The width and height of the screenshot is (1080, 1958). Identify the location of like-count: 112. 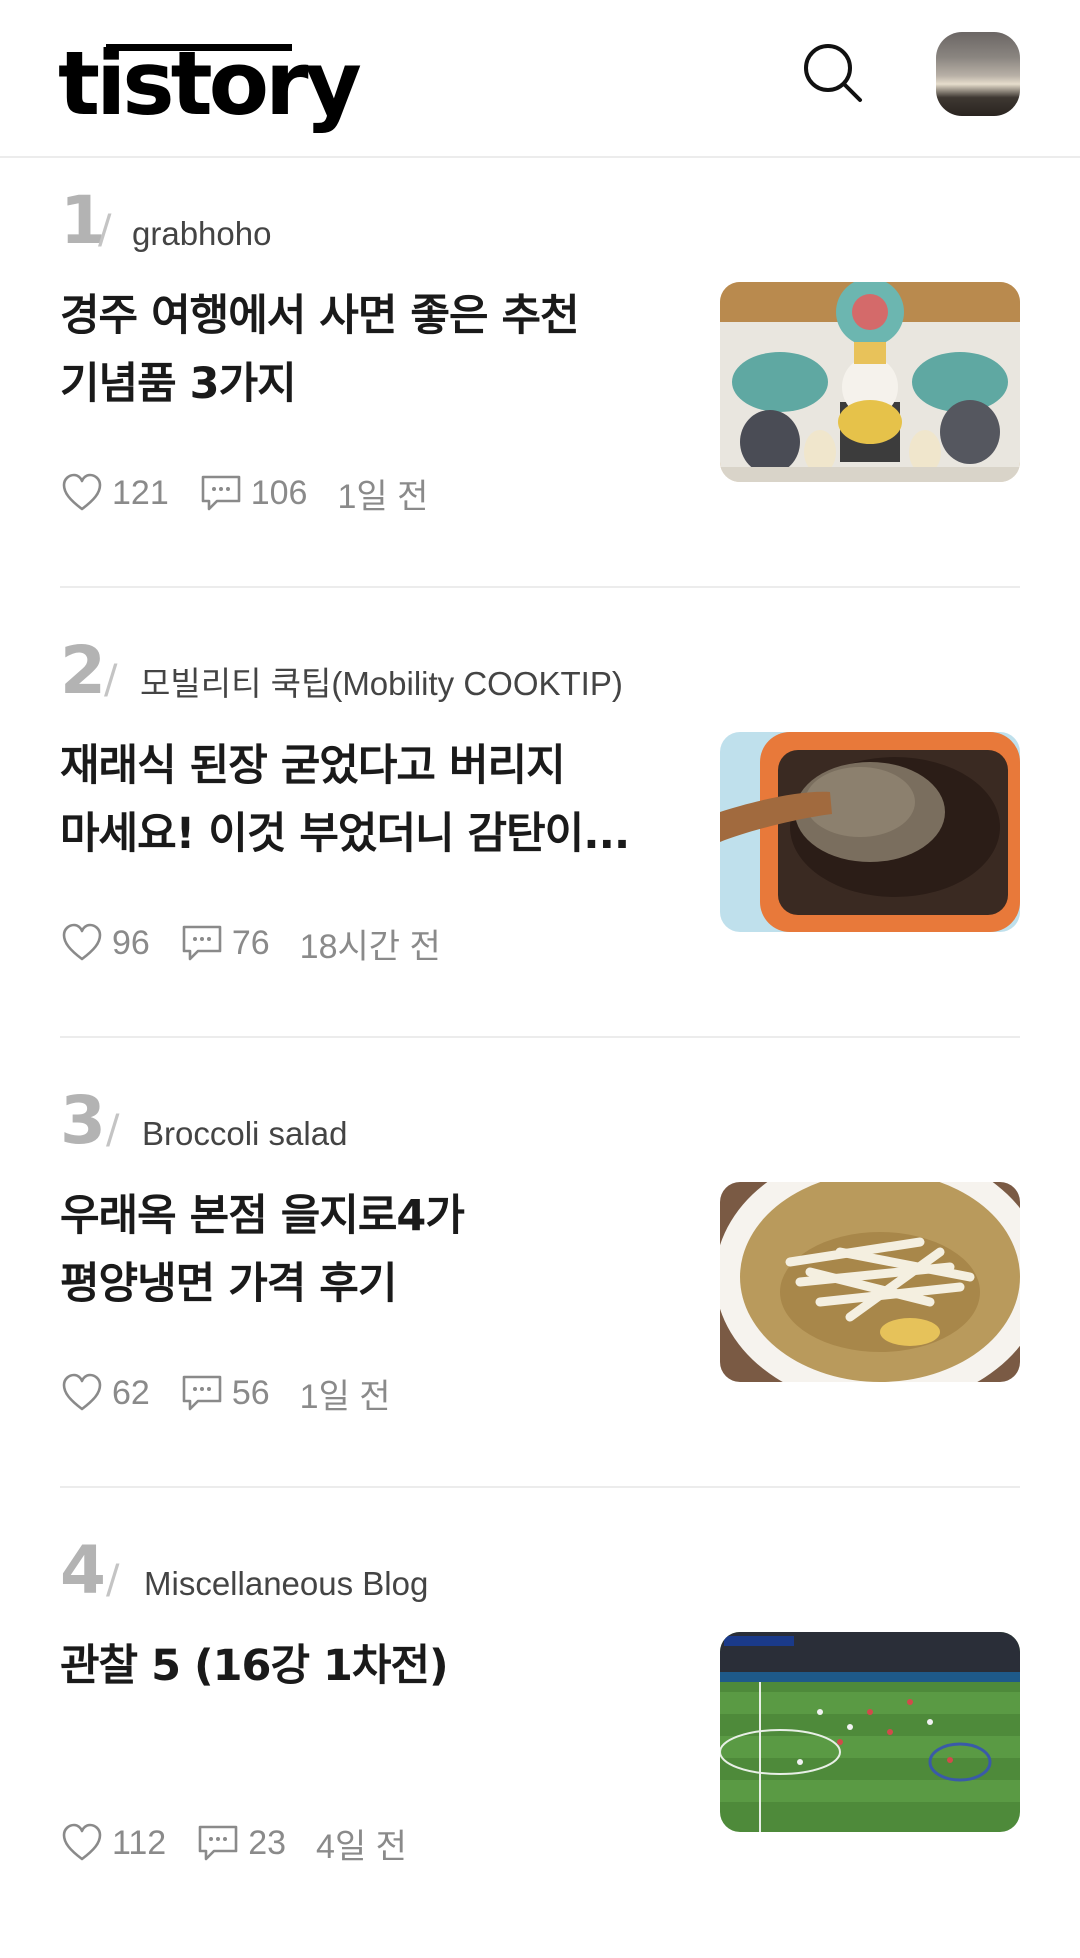
(139, 1842).